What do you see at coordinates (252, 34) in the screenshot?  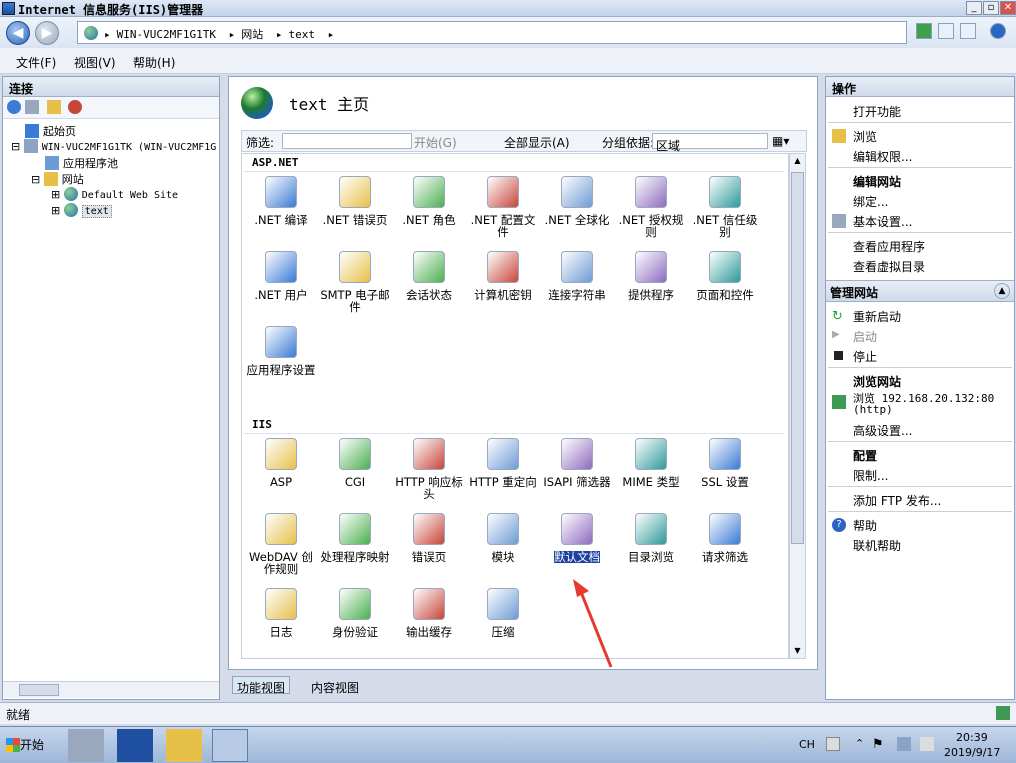 I see `breadcrumb-sites: 网站` at bounding box center [252, 34].